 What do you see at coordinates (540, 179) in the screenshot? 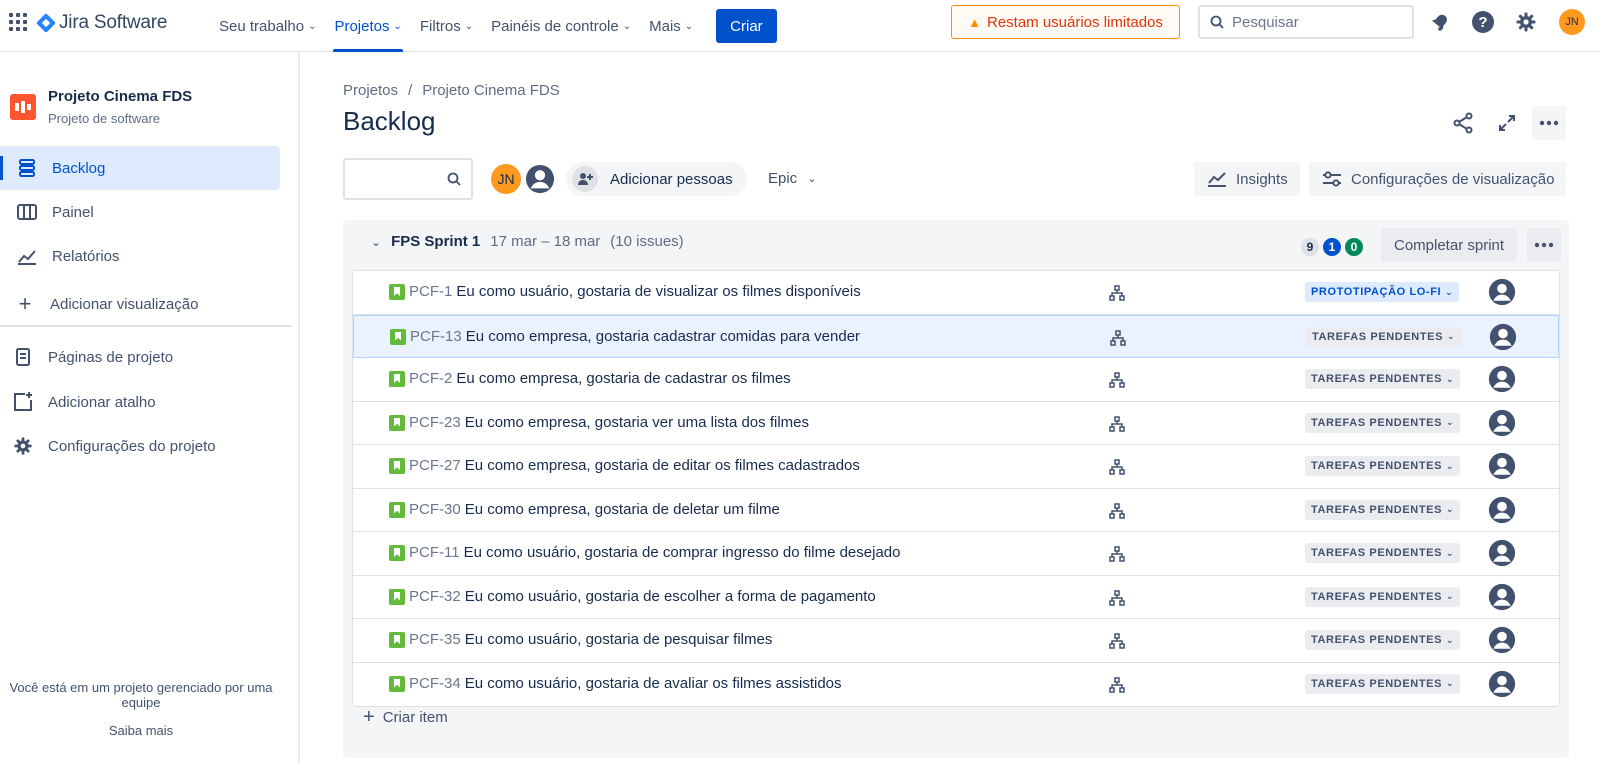
I see `avatar-filter-generic` at bounding box center [540, 179].